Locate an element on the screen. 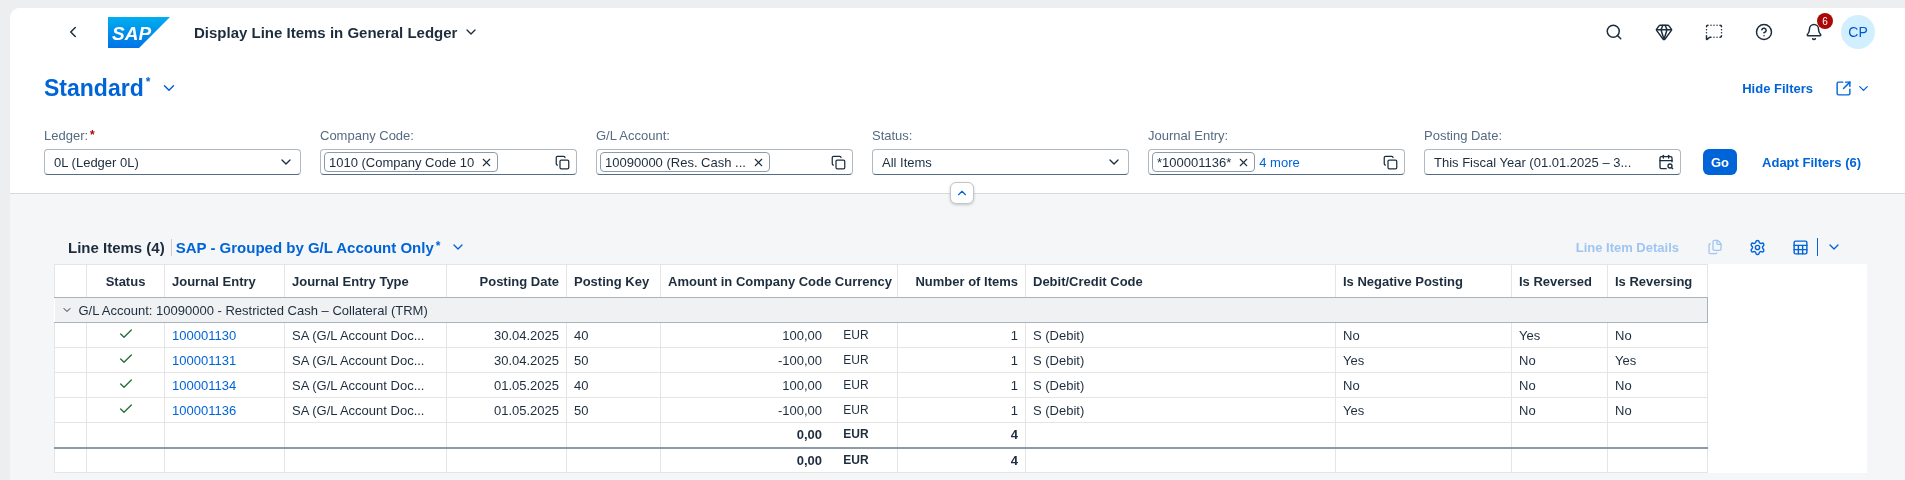  column-header: Number of Items is located at coordinates (961, 281).